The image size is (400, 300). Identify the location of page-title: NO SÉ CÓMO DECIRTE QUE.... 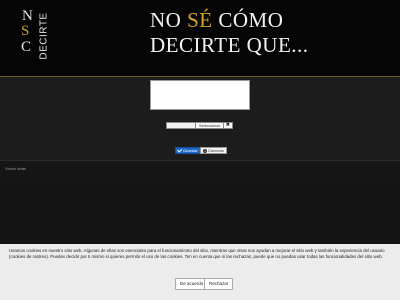
(229, 33).